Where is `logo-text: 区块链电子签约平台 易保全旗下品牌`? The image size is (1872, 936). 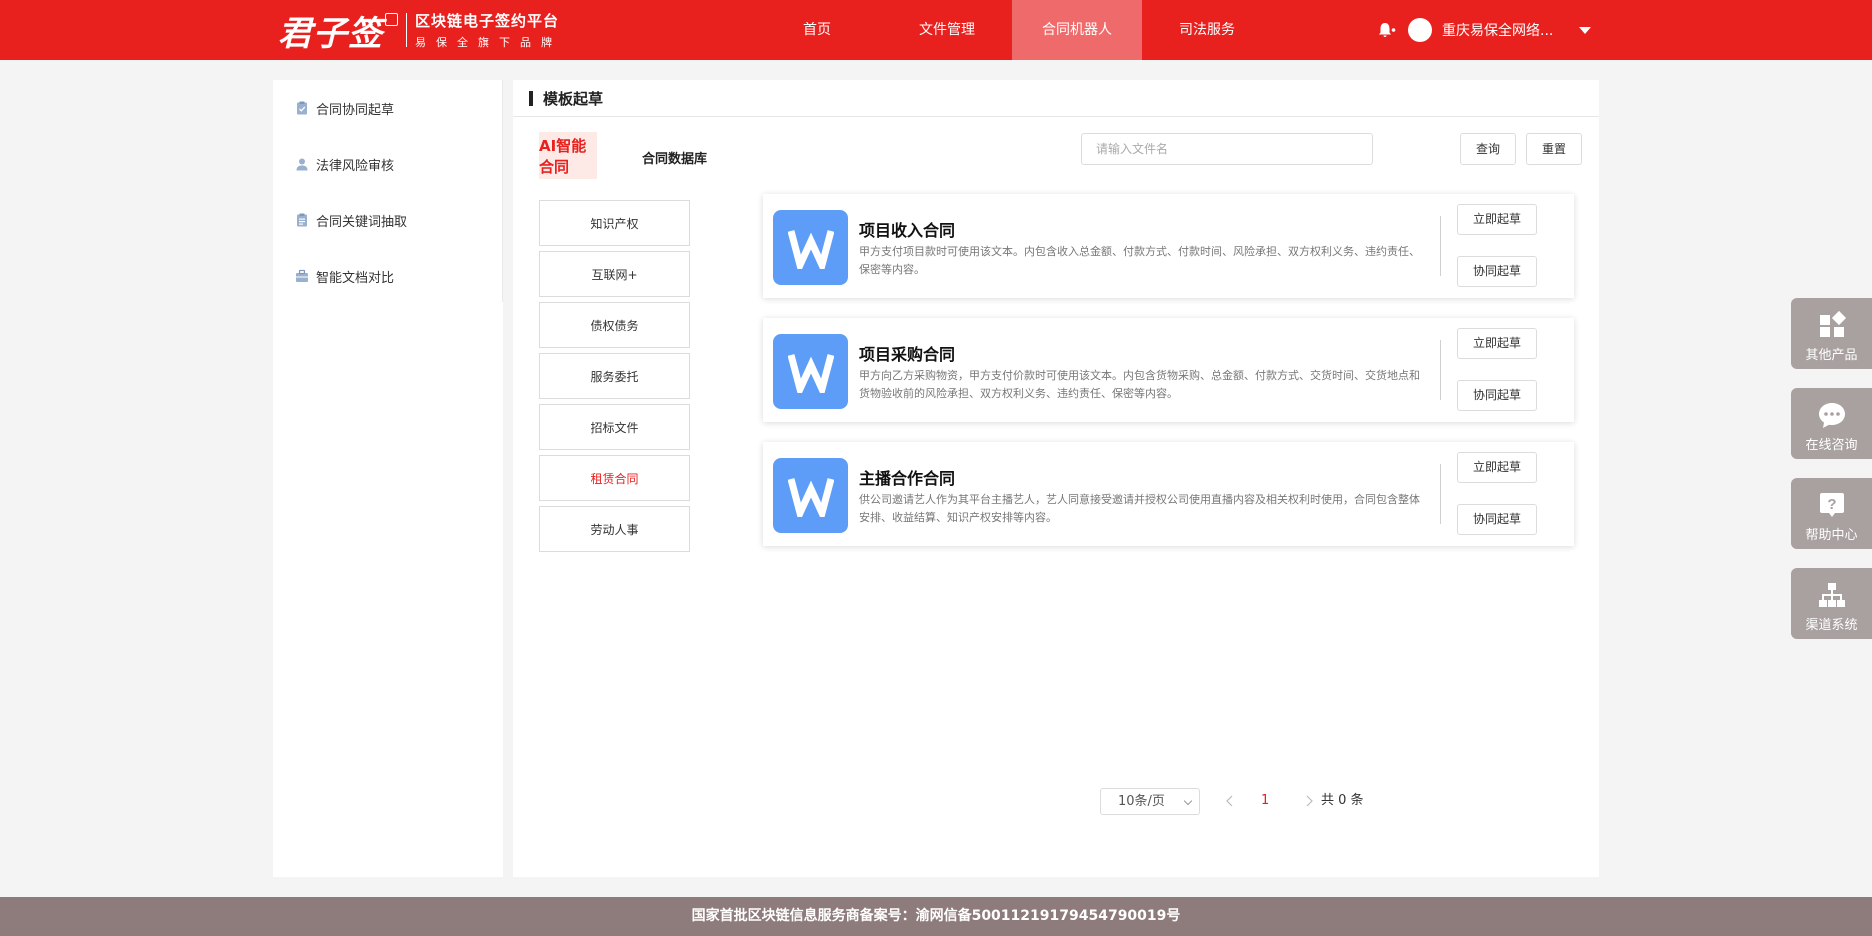
logo-text: 区块链电子签约平台 易保全旗下品牌 is located at coordinates (488, 30).